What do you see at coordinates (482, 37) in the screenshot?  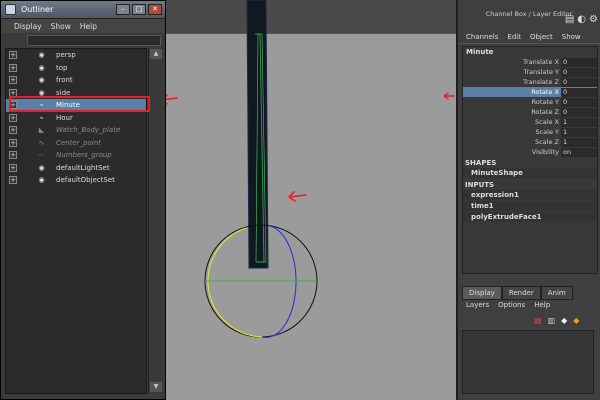 I see `menu-channels: Channels` at bounding box center [482, 37].